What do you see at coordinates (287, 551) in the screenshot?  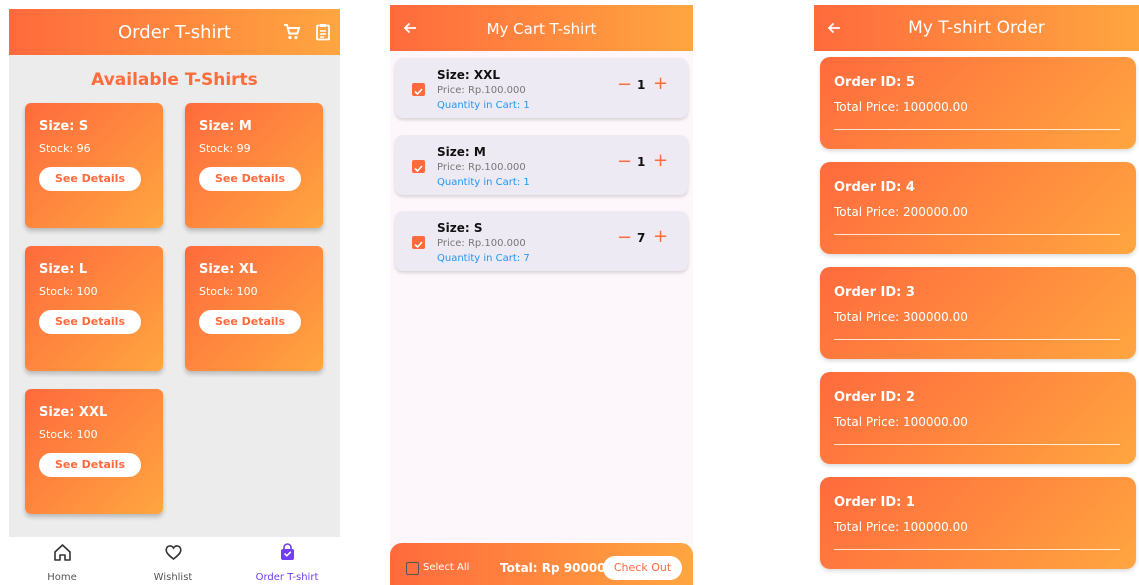 I see `shopping-bag-icon` at bounding box center [287, 551].